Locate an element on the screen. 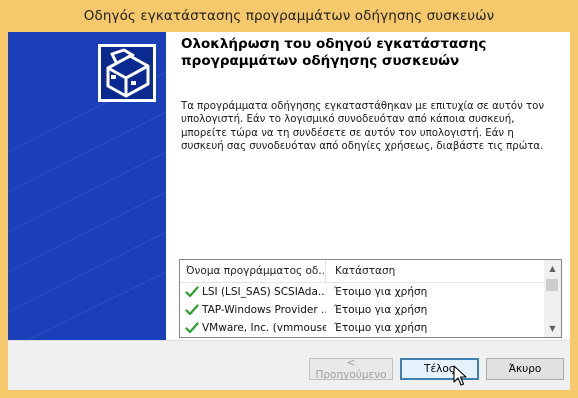 The width and height of the screenshot is (578, 398). list-header: Όνομα προγράμματος οδ... Κατάσταση is located at coordinates (362, 271).